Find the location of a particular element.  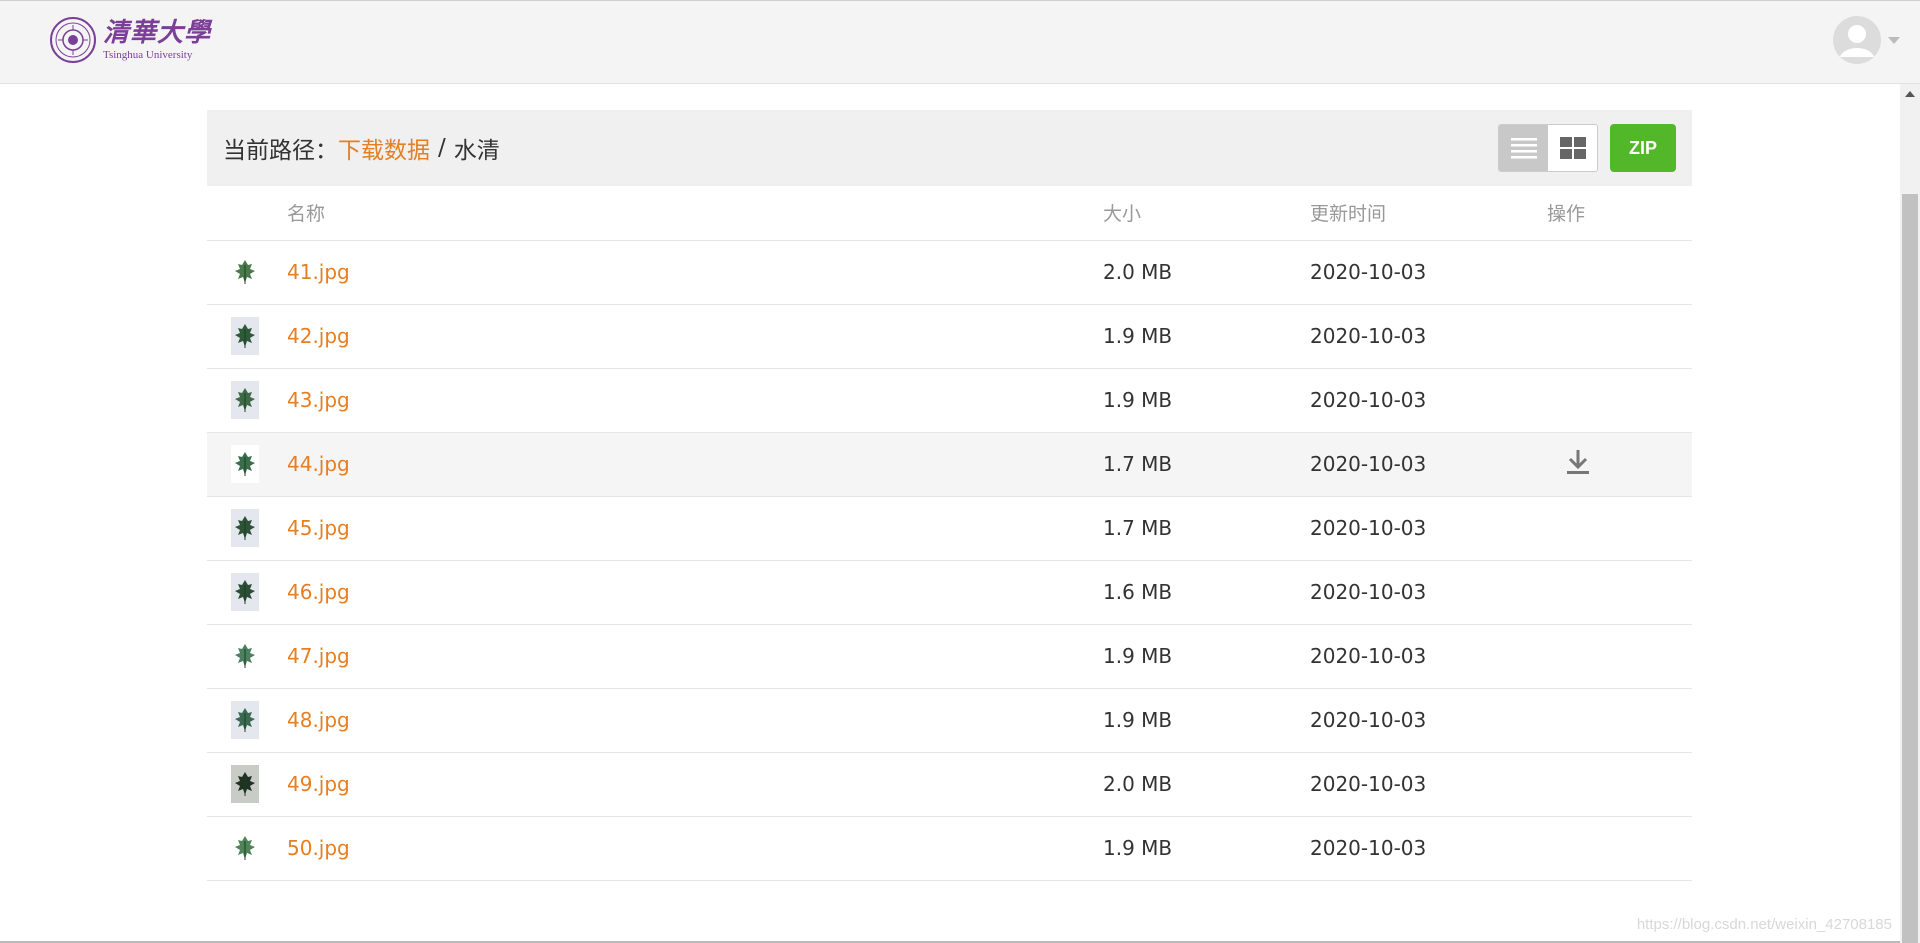

table-row: 48.jpg 1.9 MB 2020-10-03 is located at coordinates (949, 720).